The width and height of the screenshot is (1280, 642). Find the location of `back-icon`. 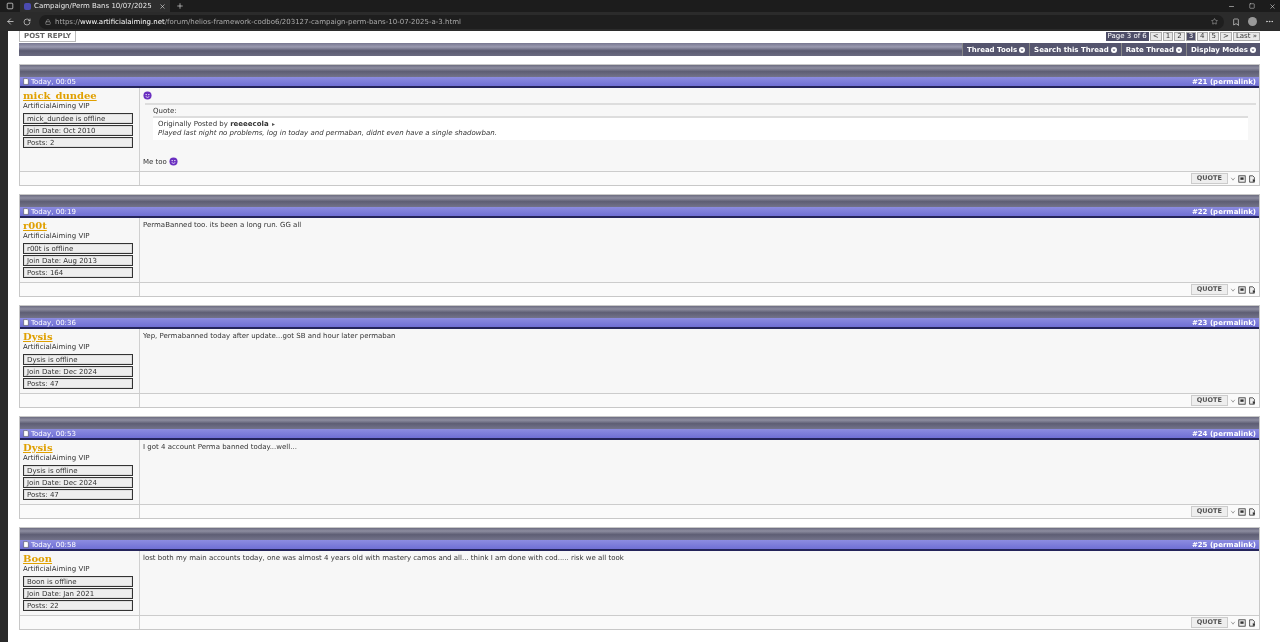

back-icon is located at coordinates (10, 21).